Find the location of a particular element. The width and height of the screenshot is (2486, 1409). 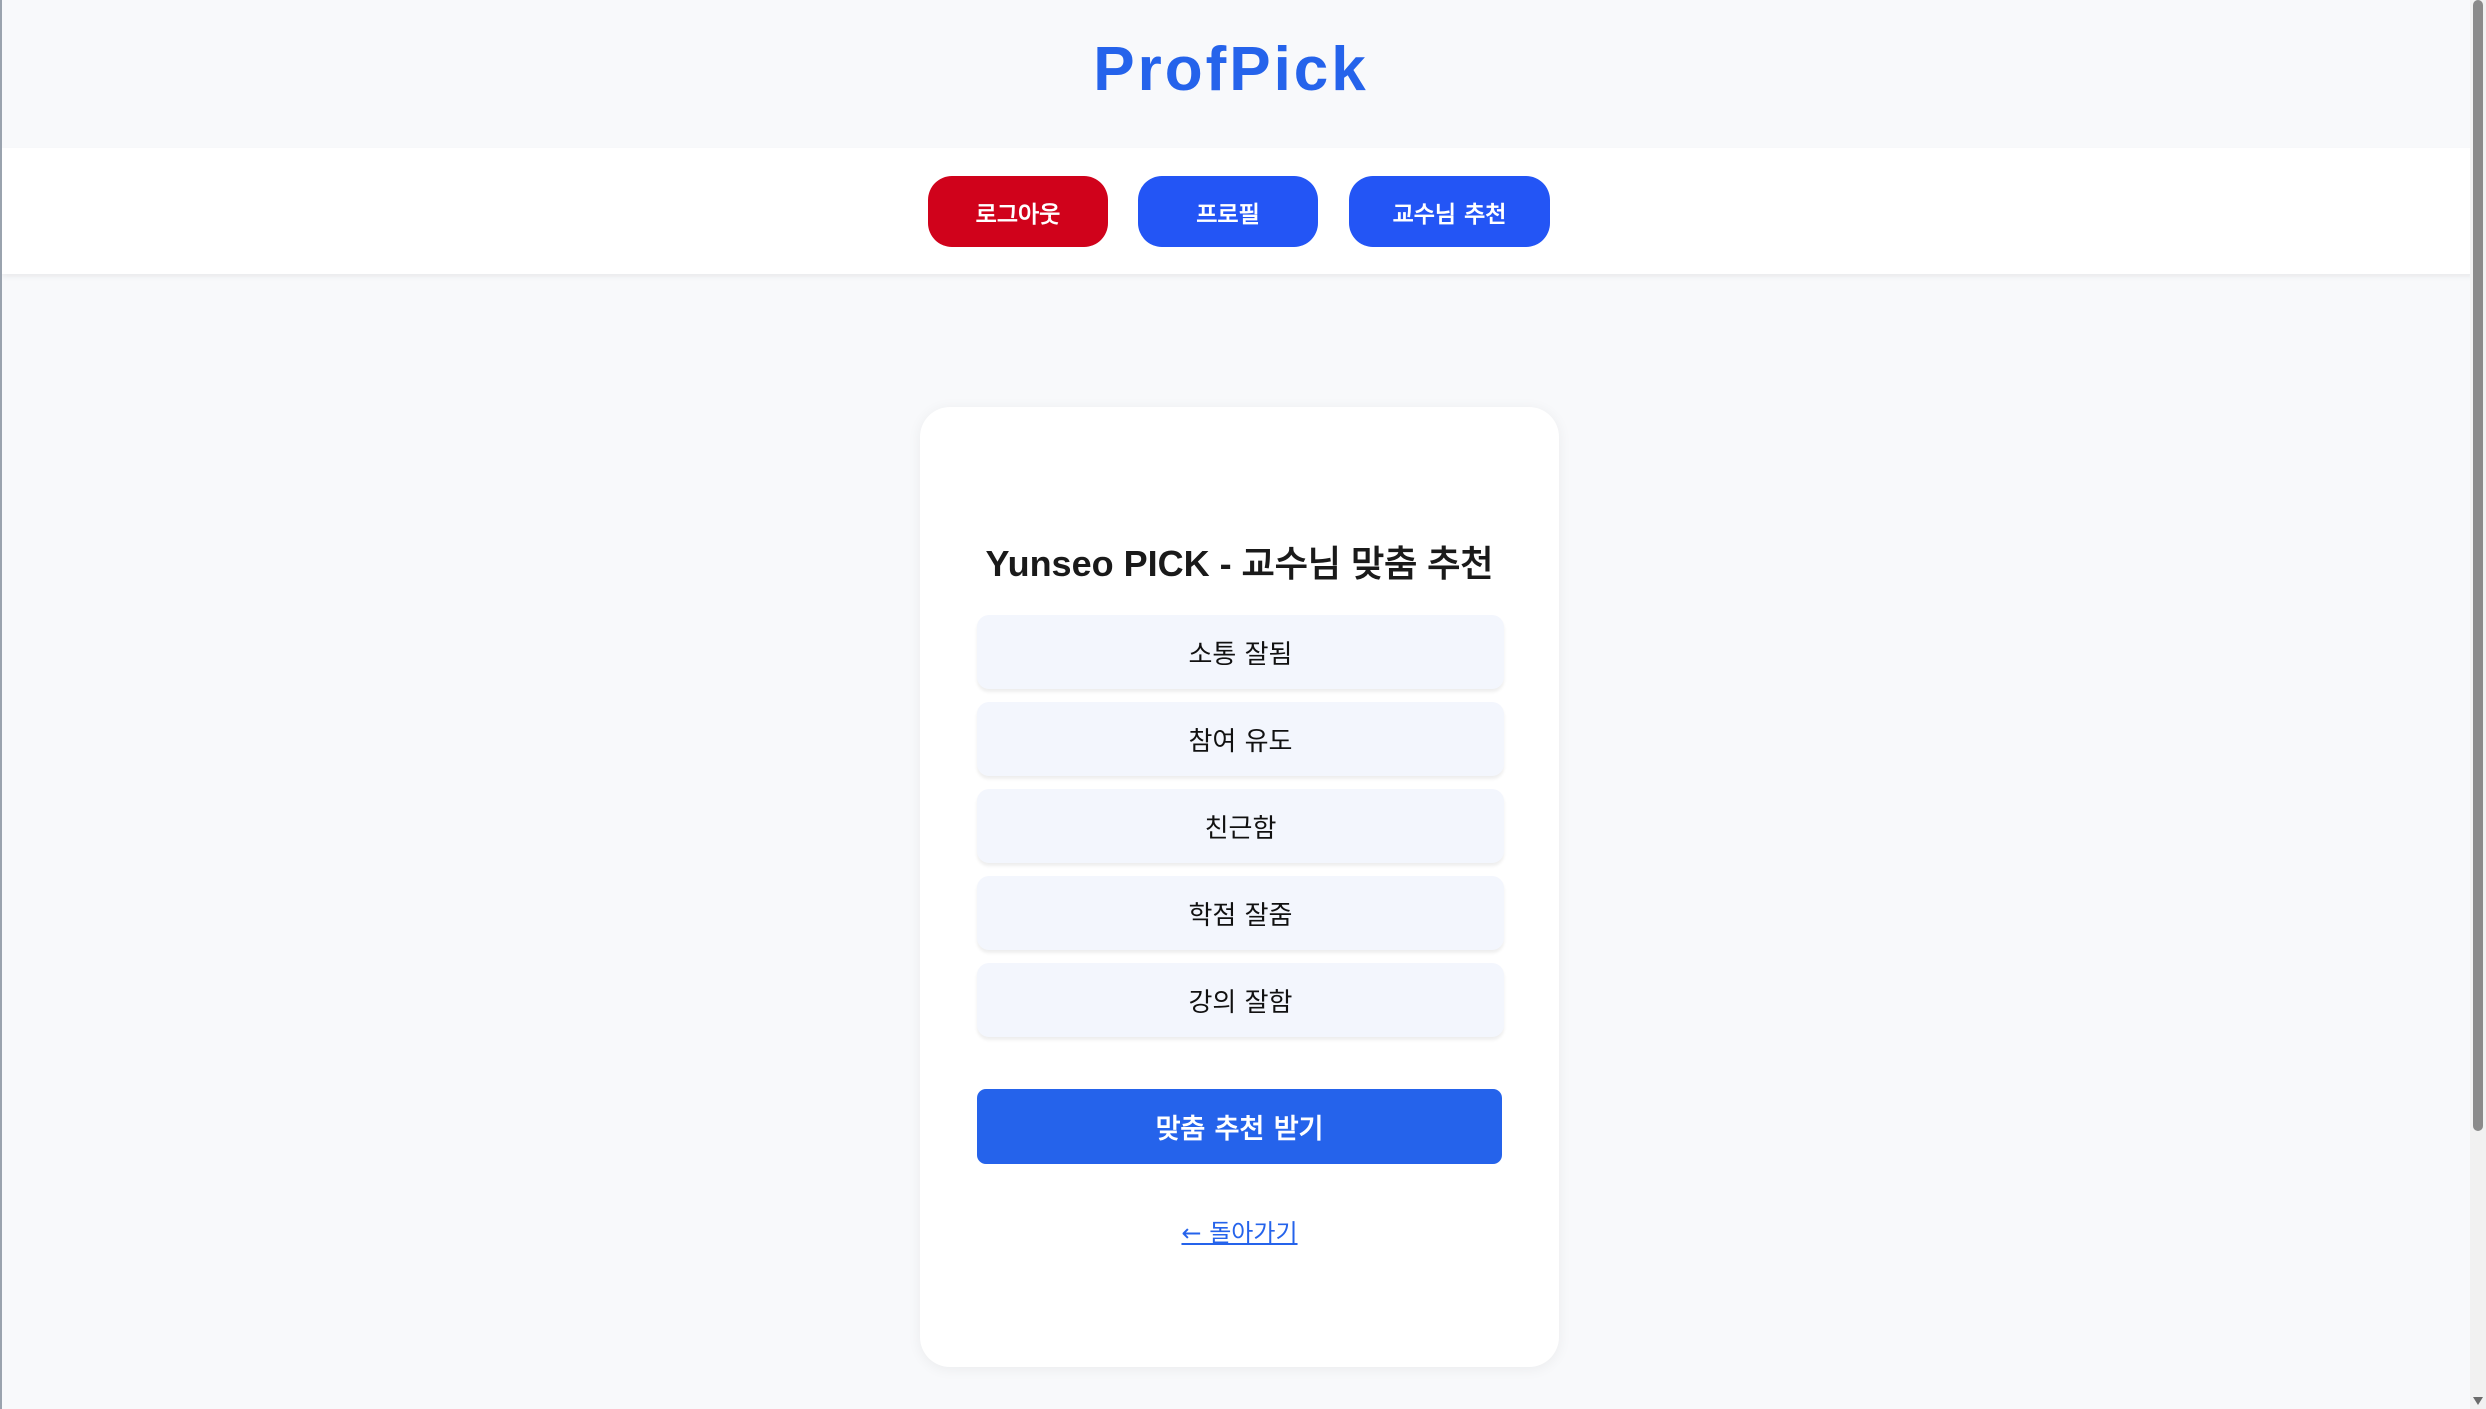

vertical-scrollbar is located at coordinates (2478, 704).